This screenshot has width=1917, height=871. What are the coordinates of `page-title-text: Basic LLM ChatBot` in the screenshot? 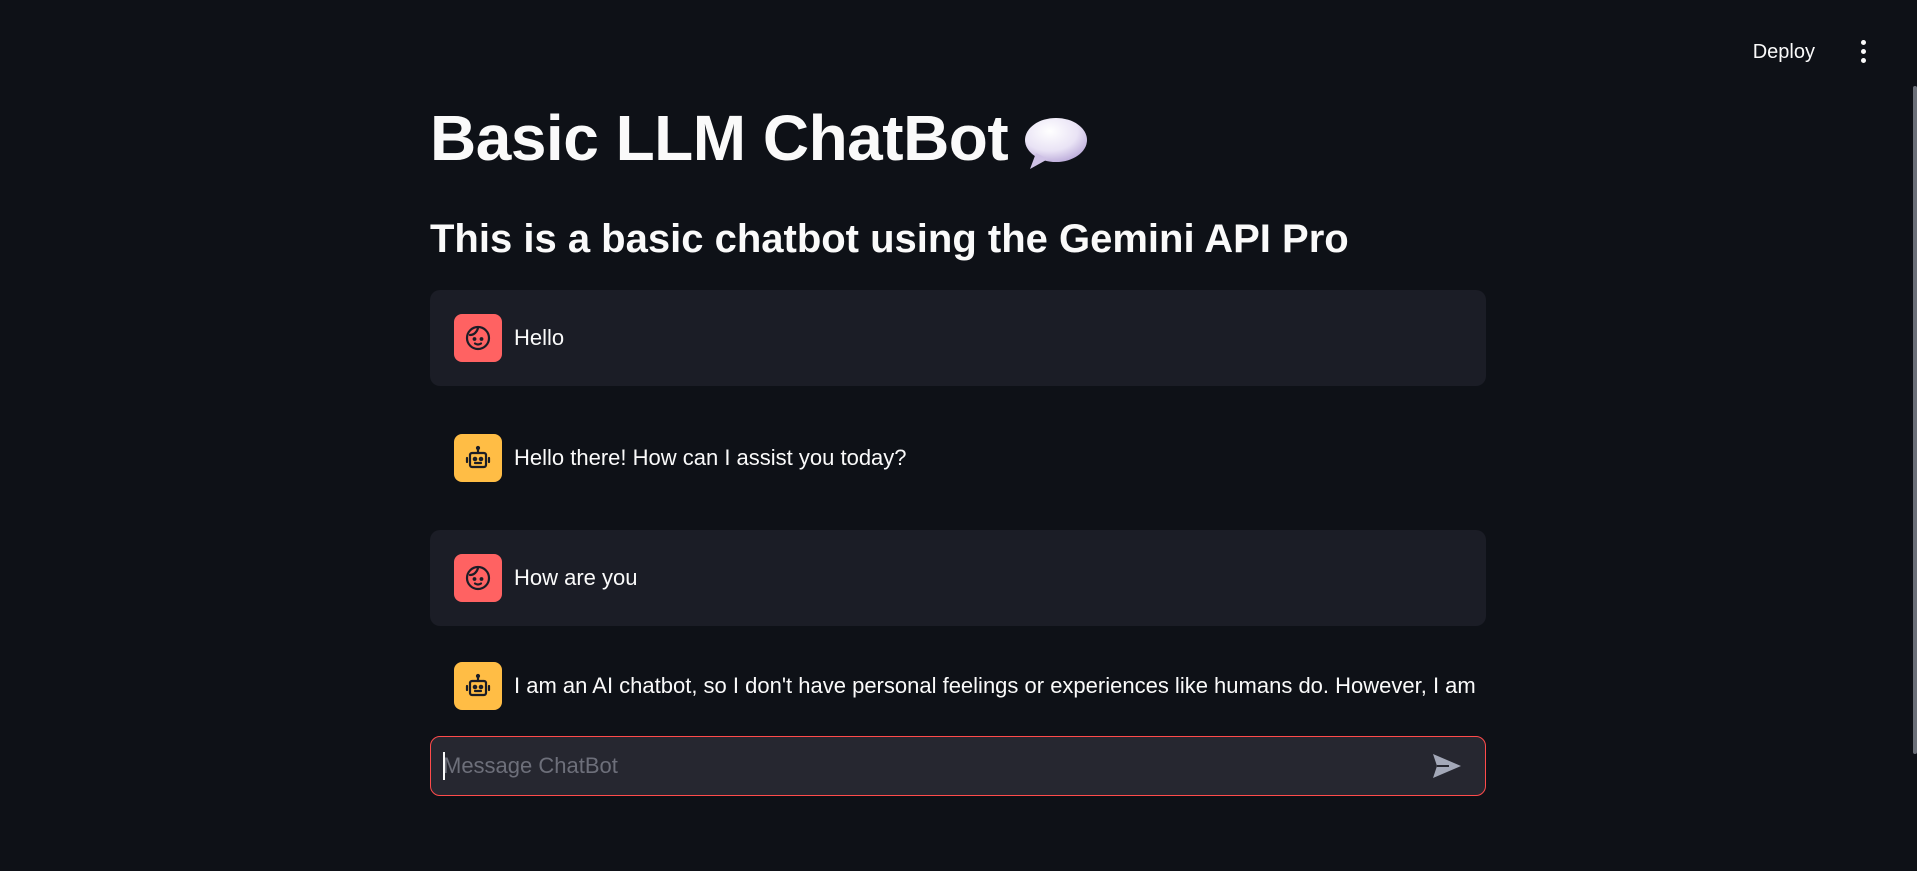 It's located at (719, 138).